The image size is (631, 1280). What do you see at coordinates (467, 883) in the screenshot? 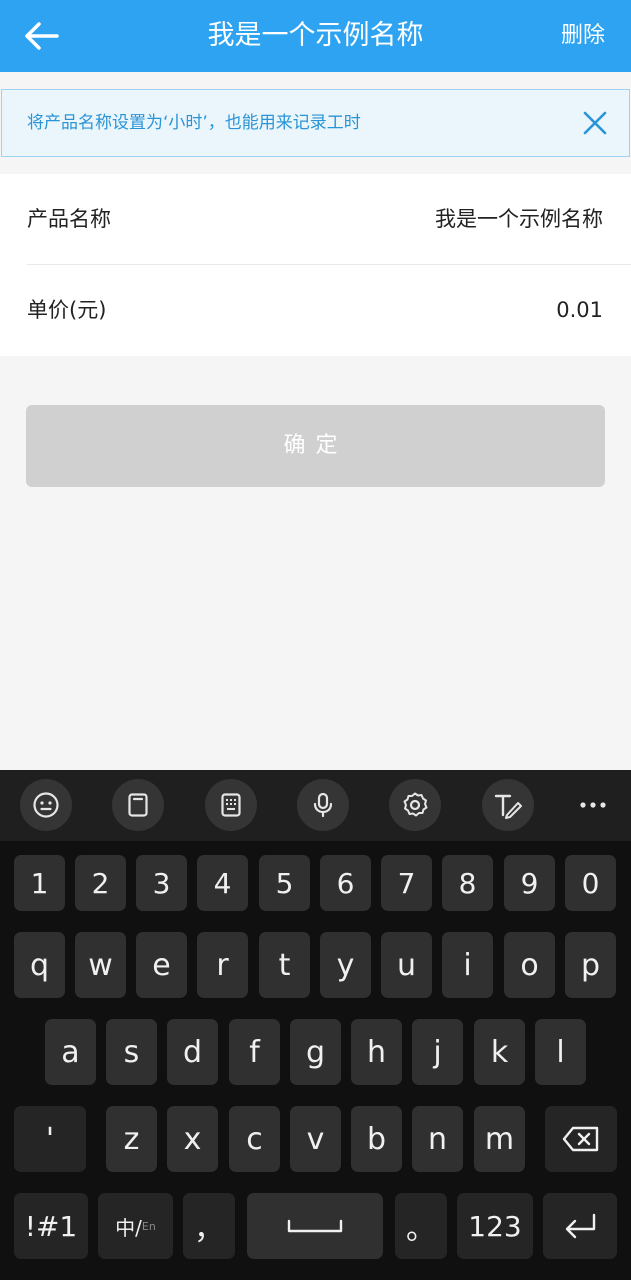
I see `key-8: 8` at bounding box center [467, 883].